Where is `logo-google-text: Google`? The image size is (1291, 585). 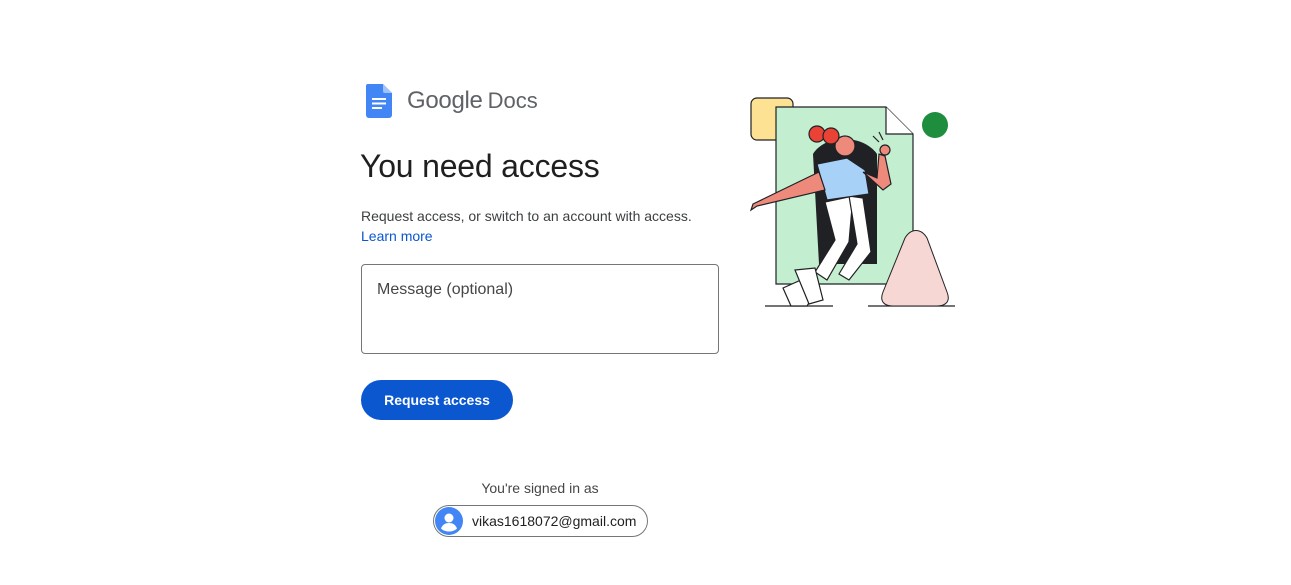
logo-google-text: Google is located at coordinates (445, 100).